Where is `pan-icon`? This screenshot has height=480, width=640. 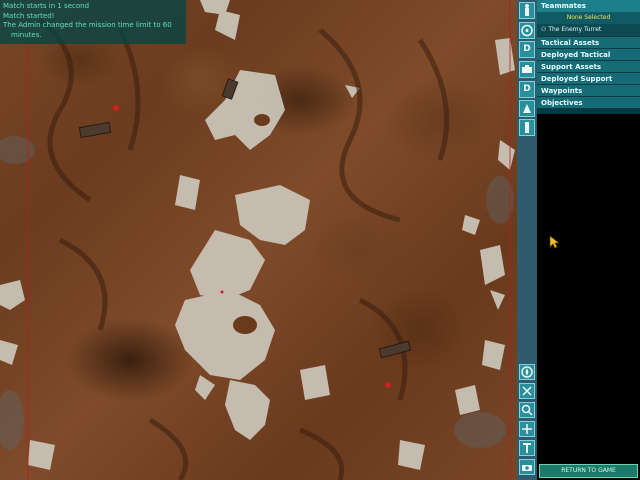 pan-icon is located at coordinates (527, 391).